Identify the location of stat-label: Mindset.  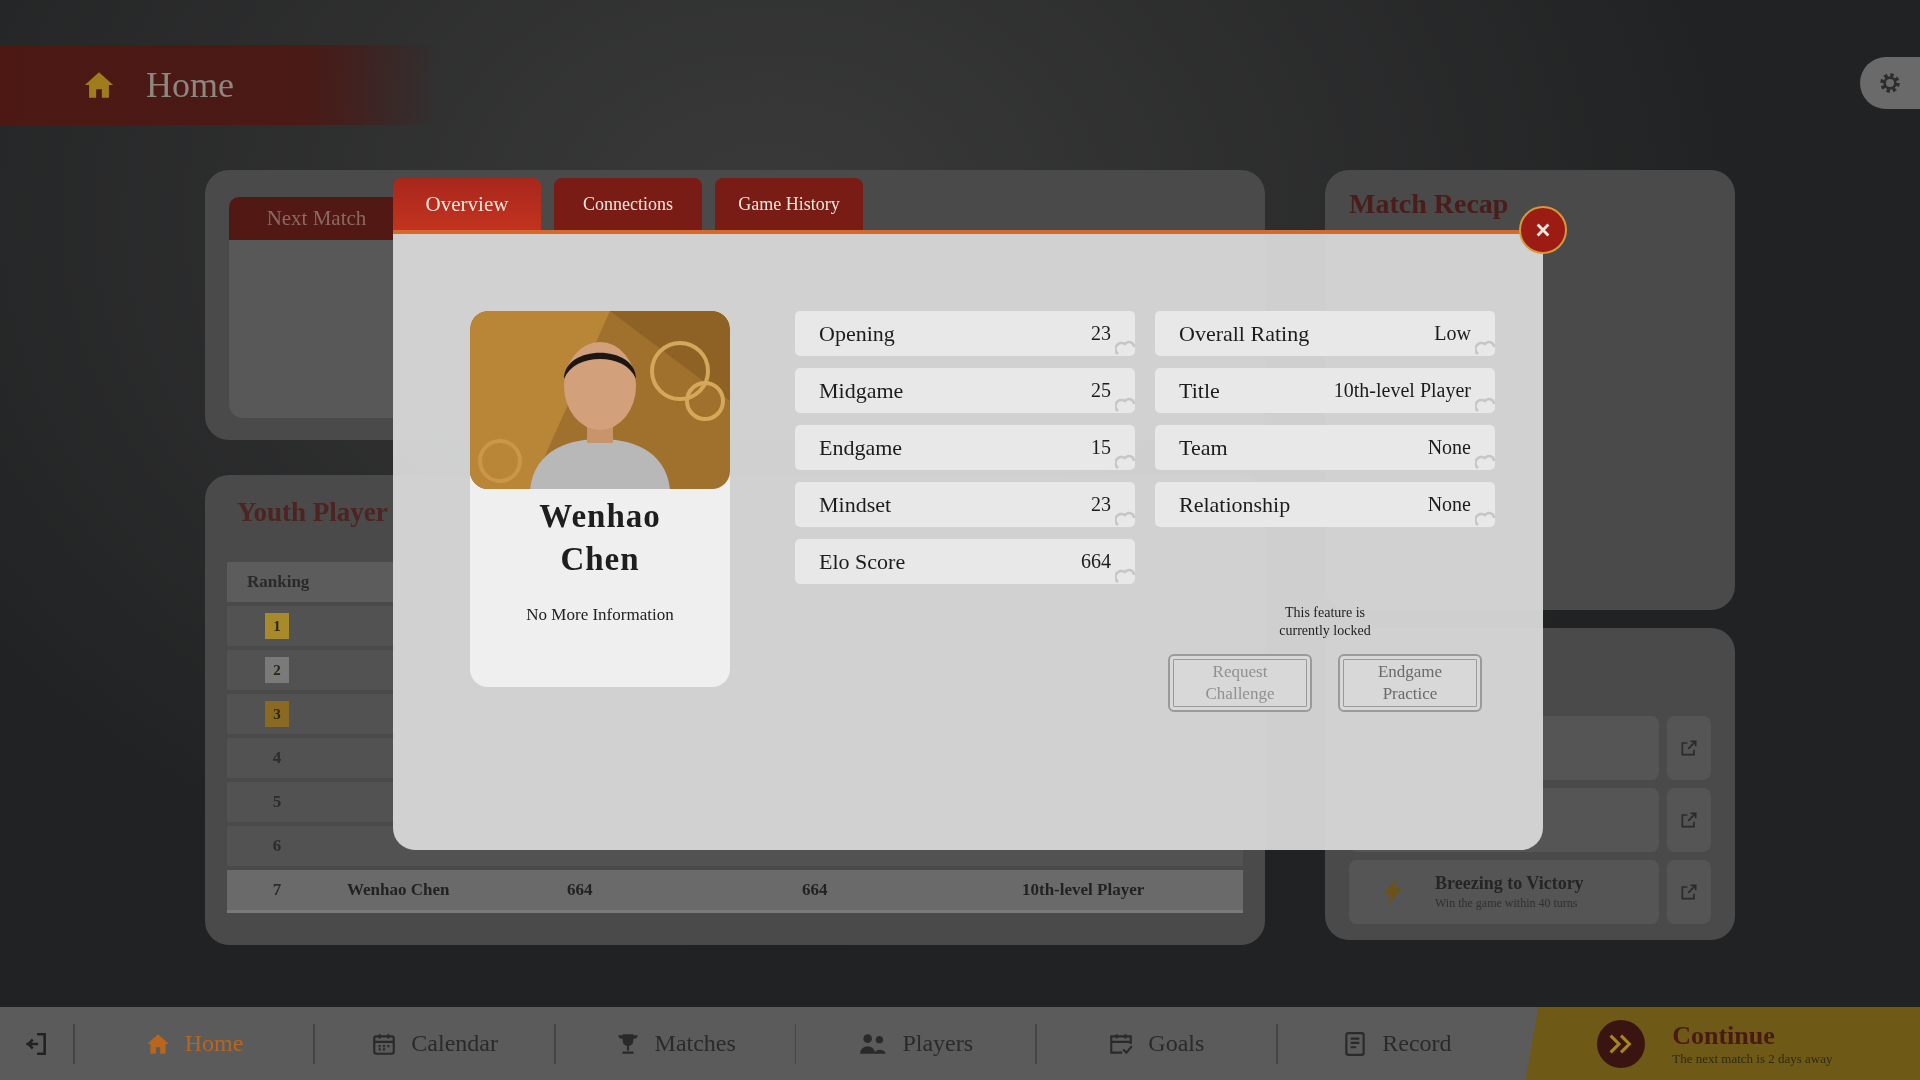
(856, 504).